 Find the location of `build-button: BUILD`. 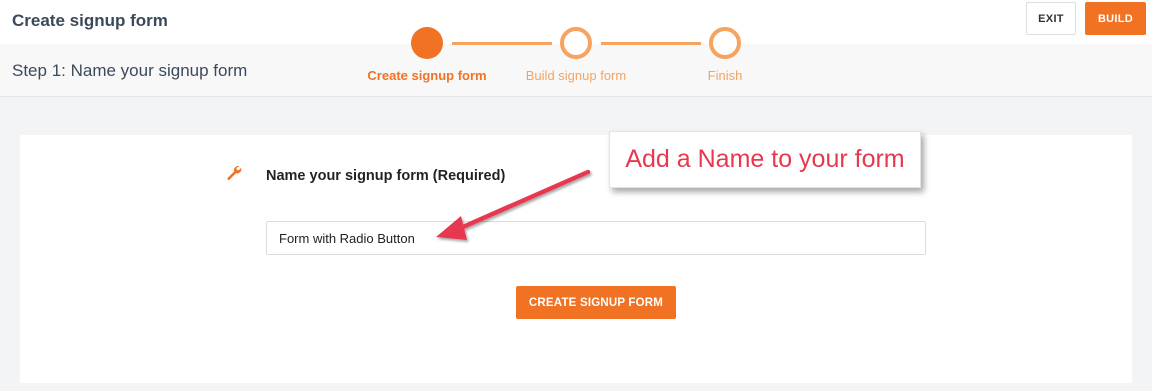

build-button: BUILD is located at coordinates (1115, 18).